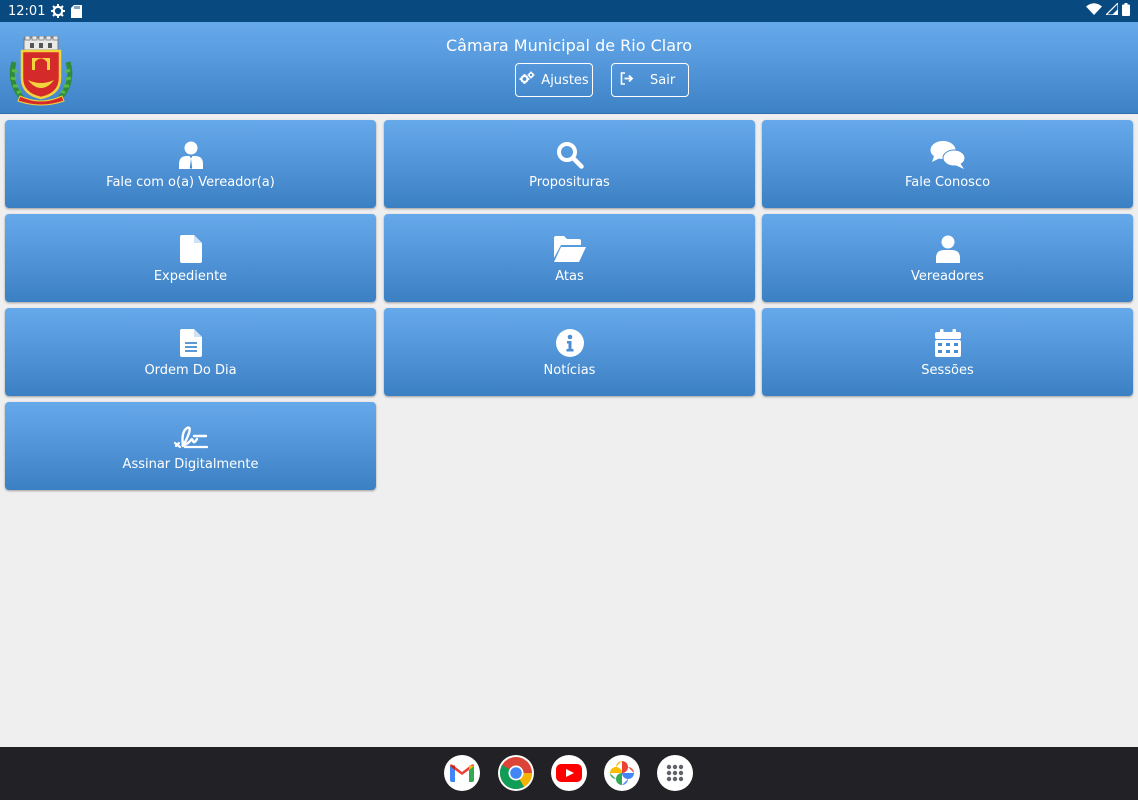 Image resolution: width=1138 pixels, height=800 pixels. I want to click on signature-icon, so click(191, 437).